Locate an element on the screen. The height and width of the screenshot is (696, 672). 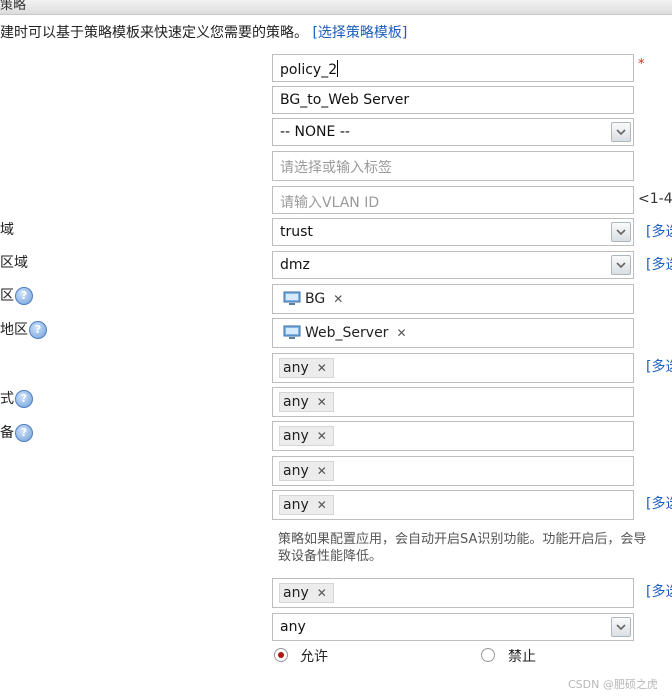
user-field: any ✕ is located at coordinates (453, 368).